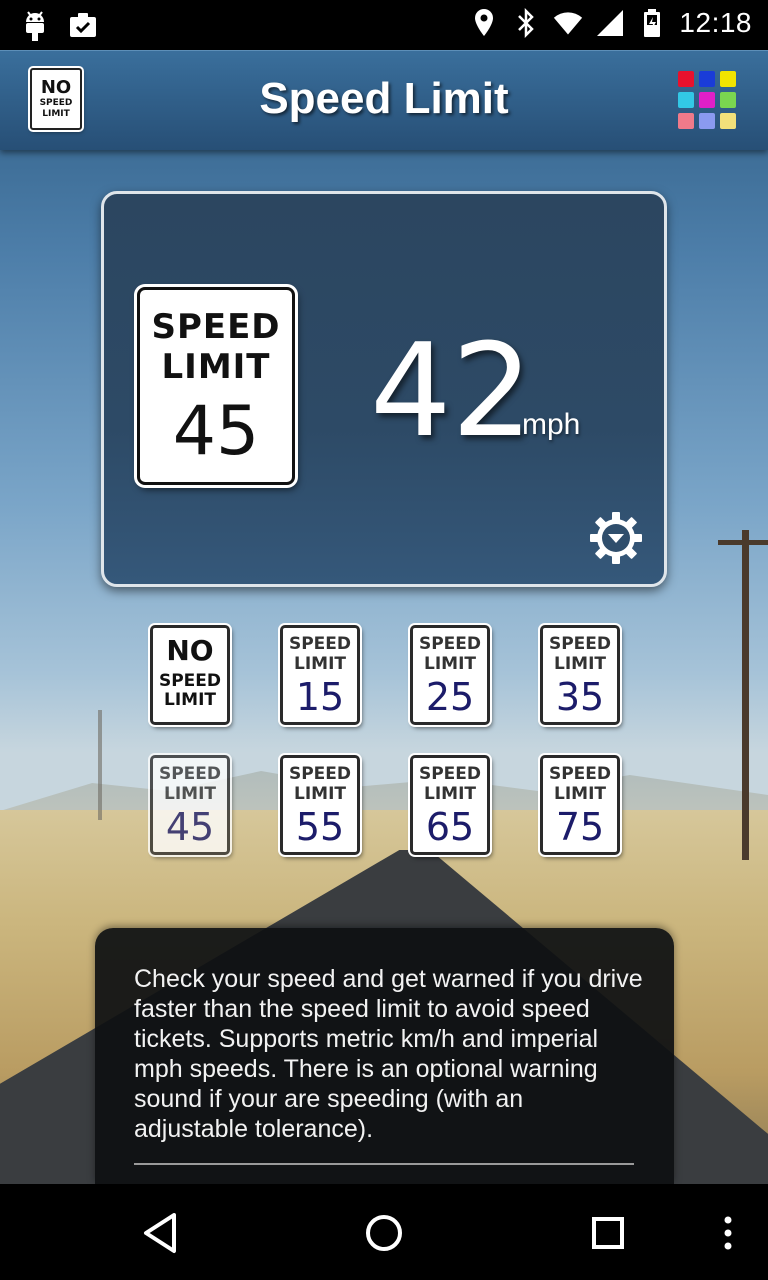 This screenshot has width=768, height=1280. Describe the element at coordinates (190, 675) in the screenshot. I see `limit-option-none: NO SPEED LIMIT` at that location.